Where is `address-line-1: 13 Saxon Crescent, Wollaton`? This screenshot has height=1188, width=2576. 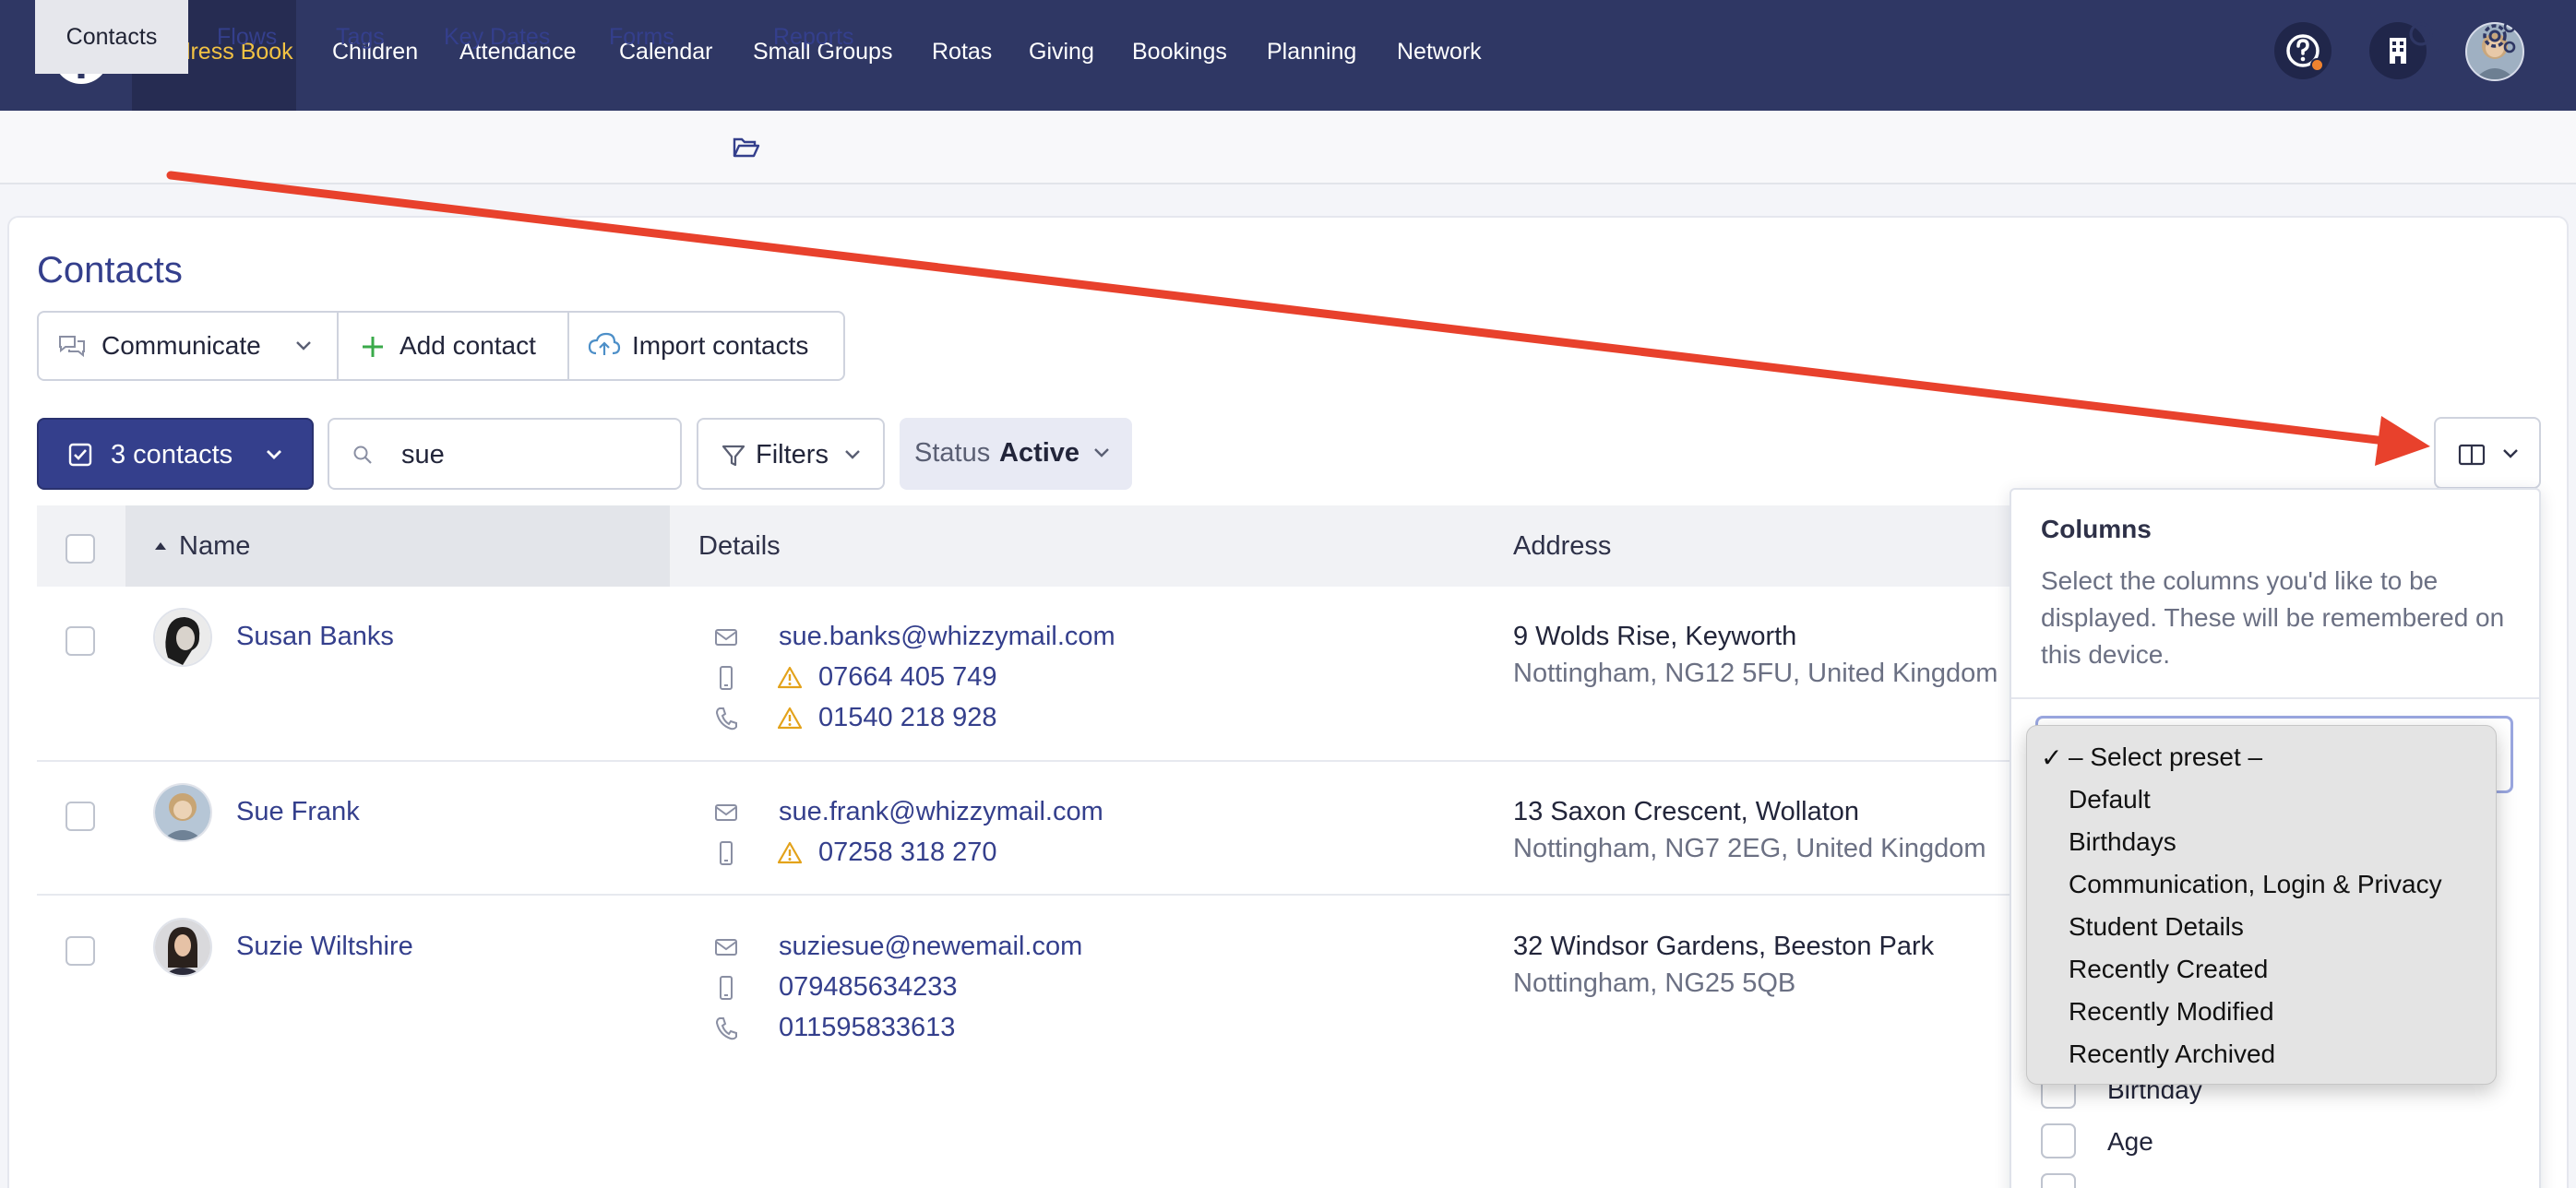
address-line-1: 13 Saxon Crescent, Wollaton is located at coordinates (1686, 811).